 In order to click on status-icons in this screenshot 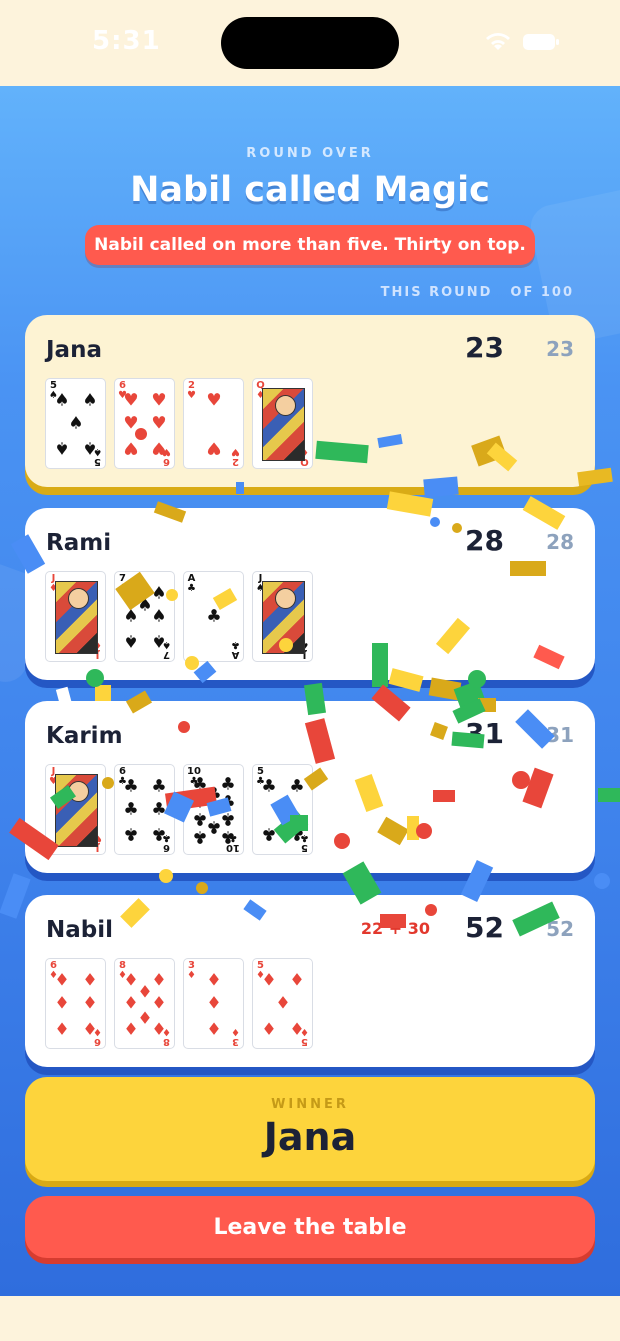, I will do `click(522, 42)`.